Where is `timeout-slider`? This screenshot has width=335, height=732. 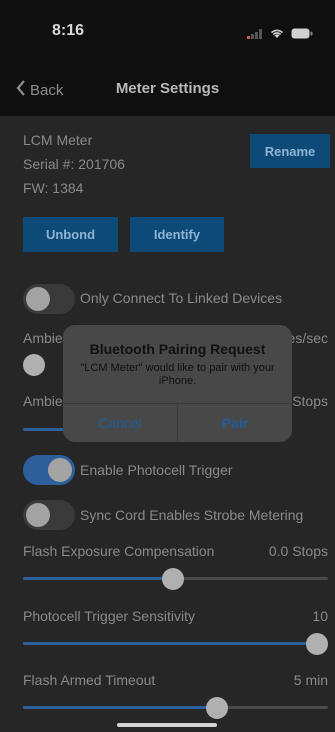
timeout-slider is located at coordinates (175, 708).